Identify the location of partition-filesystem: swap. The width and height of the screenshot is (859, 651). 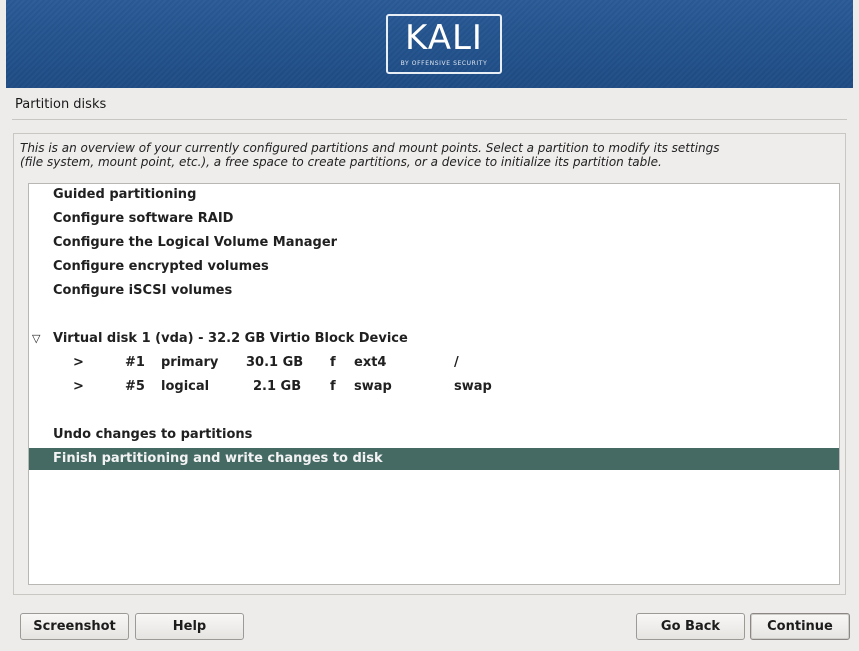
(373, 386).